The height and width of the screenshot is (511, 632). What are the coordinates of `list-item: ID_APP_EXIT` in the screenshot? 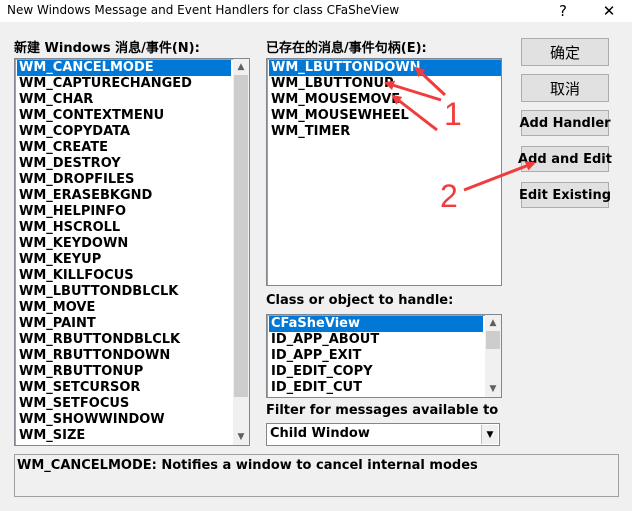 It's located at (376, 356).